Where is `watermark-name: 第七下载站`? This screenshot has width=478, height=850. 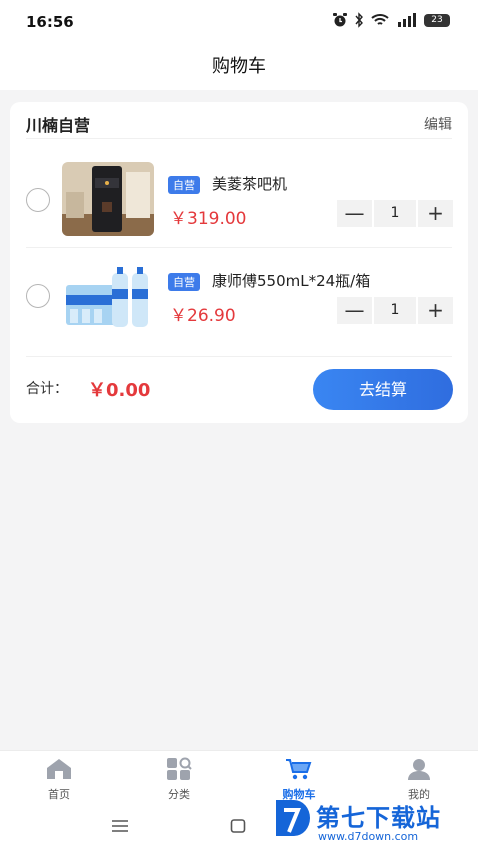 watermark-name: 第七下载站 is located at coordinates (378, 818).